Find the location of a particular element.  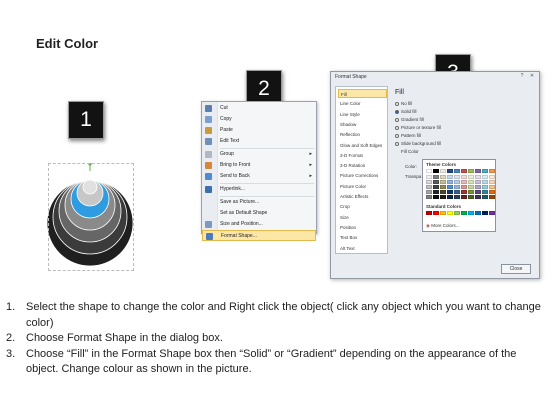

nav-item-15: Alt Text is located at coordinates (362, 248).